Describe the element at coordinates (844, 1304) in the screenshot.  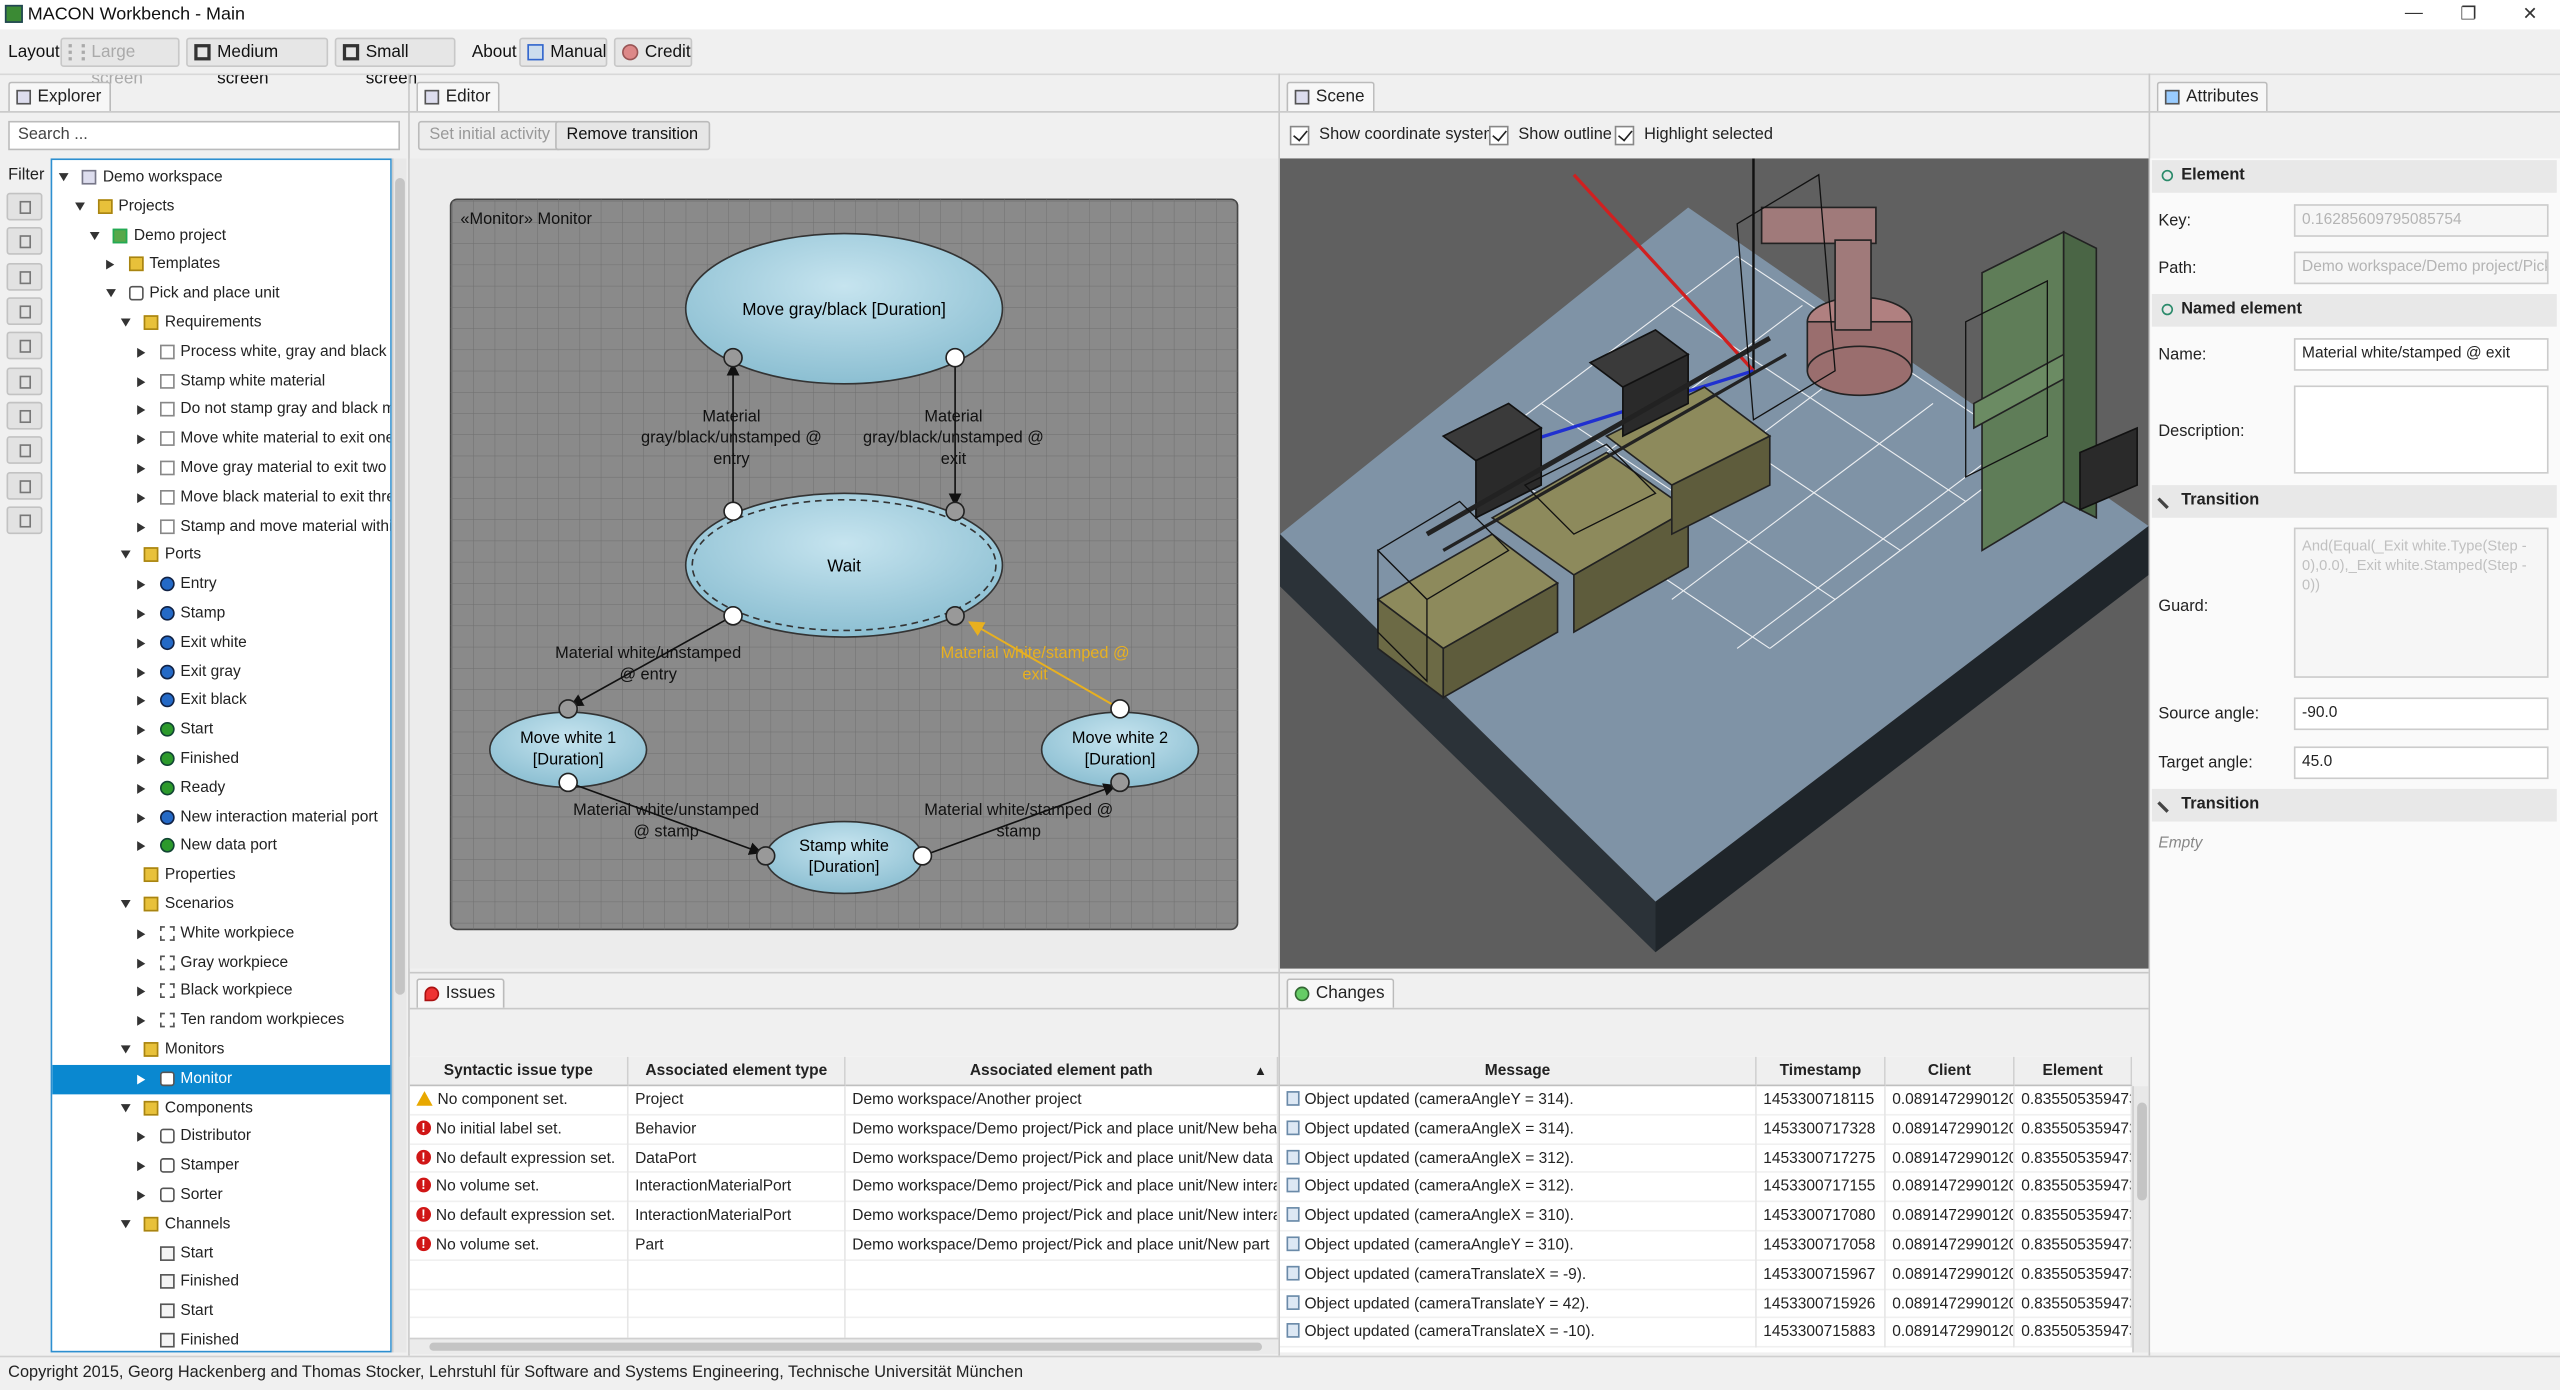
I see `table-row` at that location.